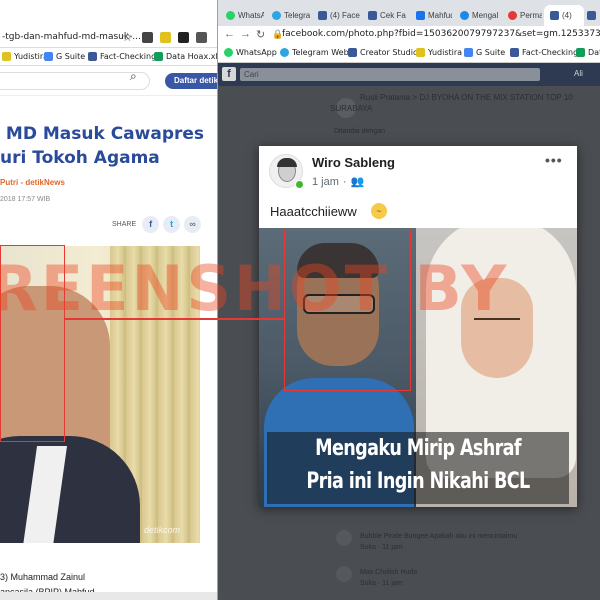 The width and height of the screenshot is (600, 600). What do you see at coordinates (418, 448) in the screenshot?
I see `caption-line-1: Mengaku Mirip Ashraf` at bounding box center [418, 448].